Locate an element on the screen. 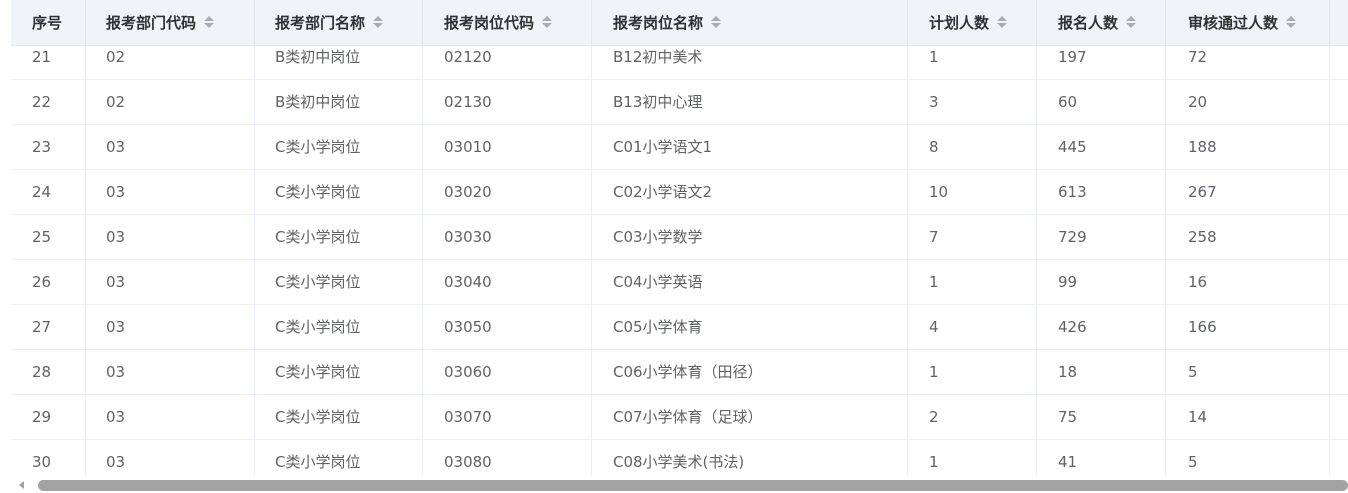 This screenshot has height=493, width=1348. cell-approved: 166 is located at coordinates (1248, 327).